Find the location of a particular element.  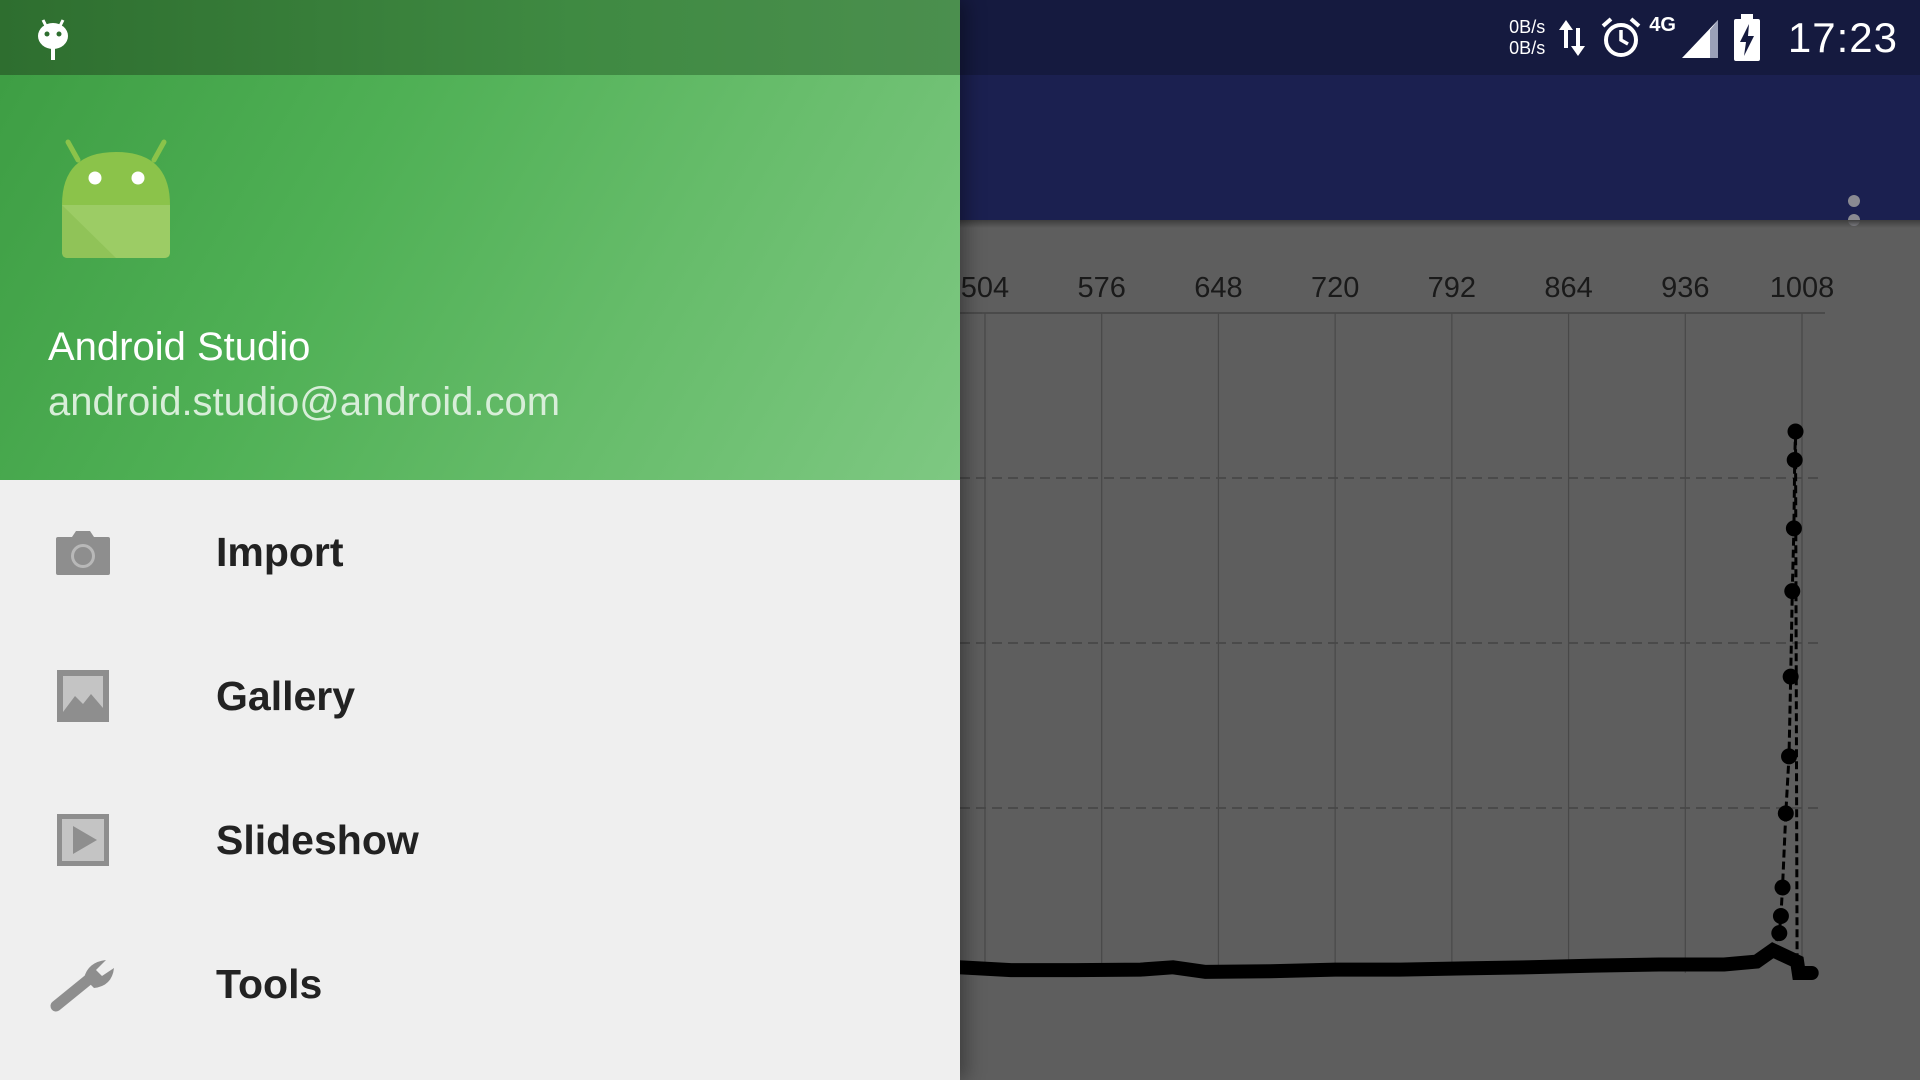

network-speed: 0B/s 0B/s is located at coordinates (1527, 38).